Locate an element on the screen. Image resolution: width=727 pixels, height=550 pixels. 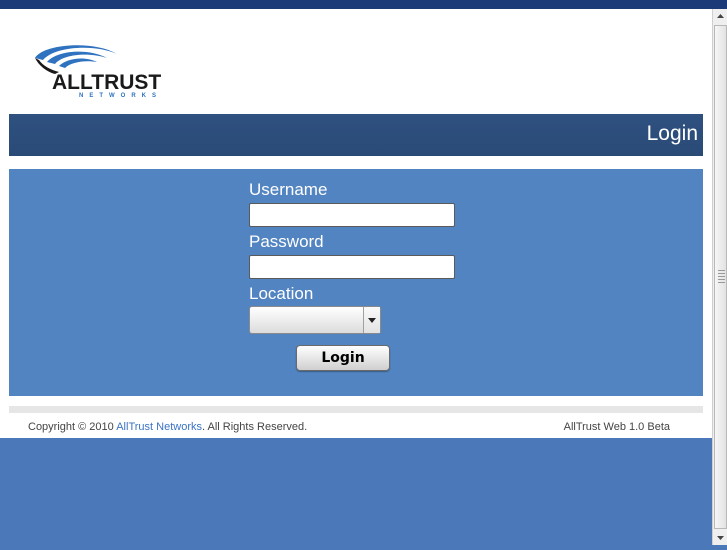
location-select is located at coordinates (315, 320).